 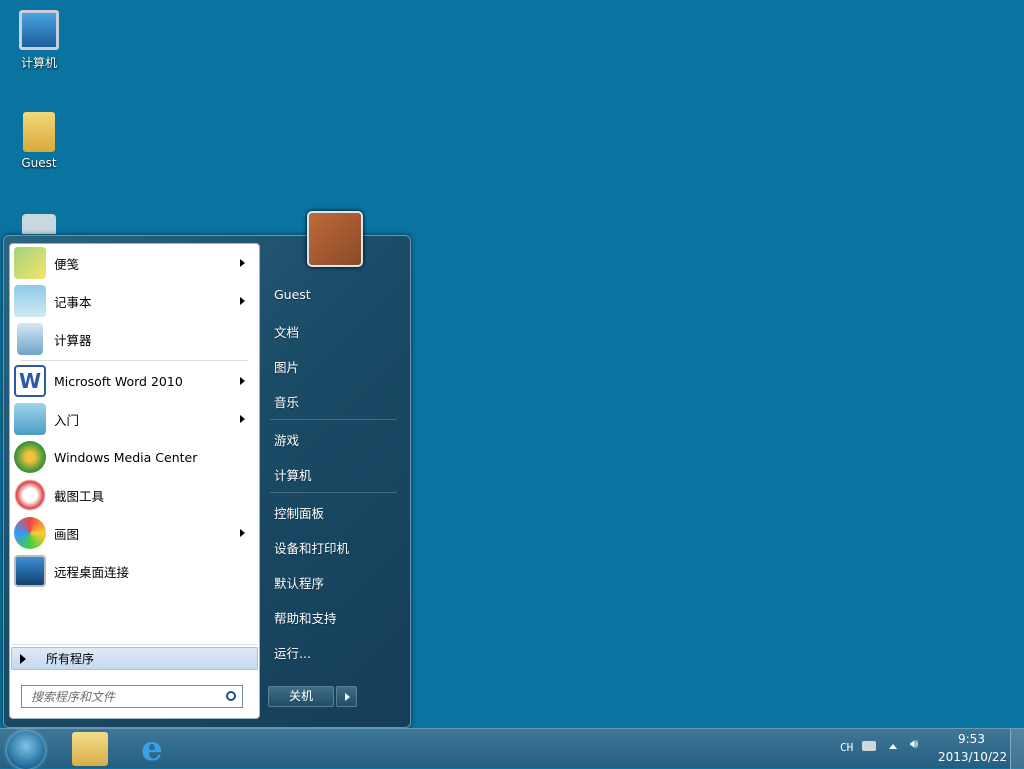 What do you see at coordinates (30, 263) in the screenshot?
I see `sticky-notes-icon` at bounding box center [30, 263].